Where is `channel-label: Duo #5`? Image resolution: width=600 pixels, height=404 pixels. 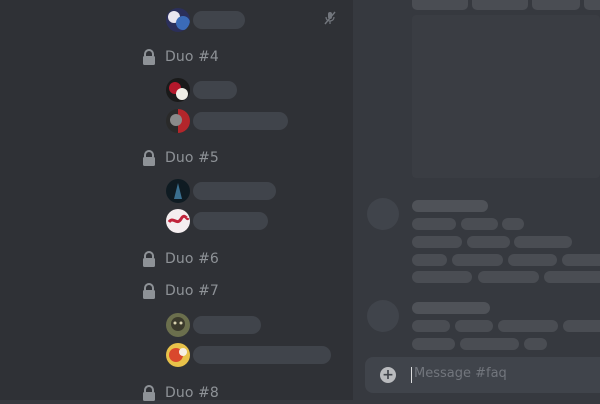
channel-label: Duo #5 is located at coordinates (192, 158).